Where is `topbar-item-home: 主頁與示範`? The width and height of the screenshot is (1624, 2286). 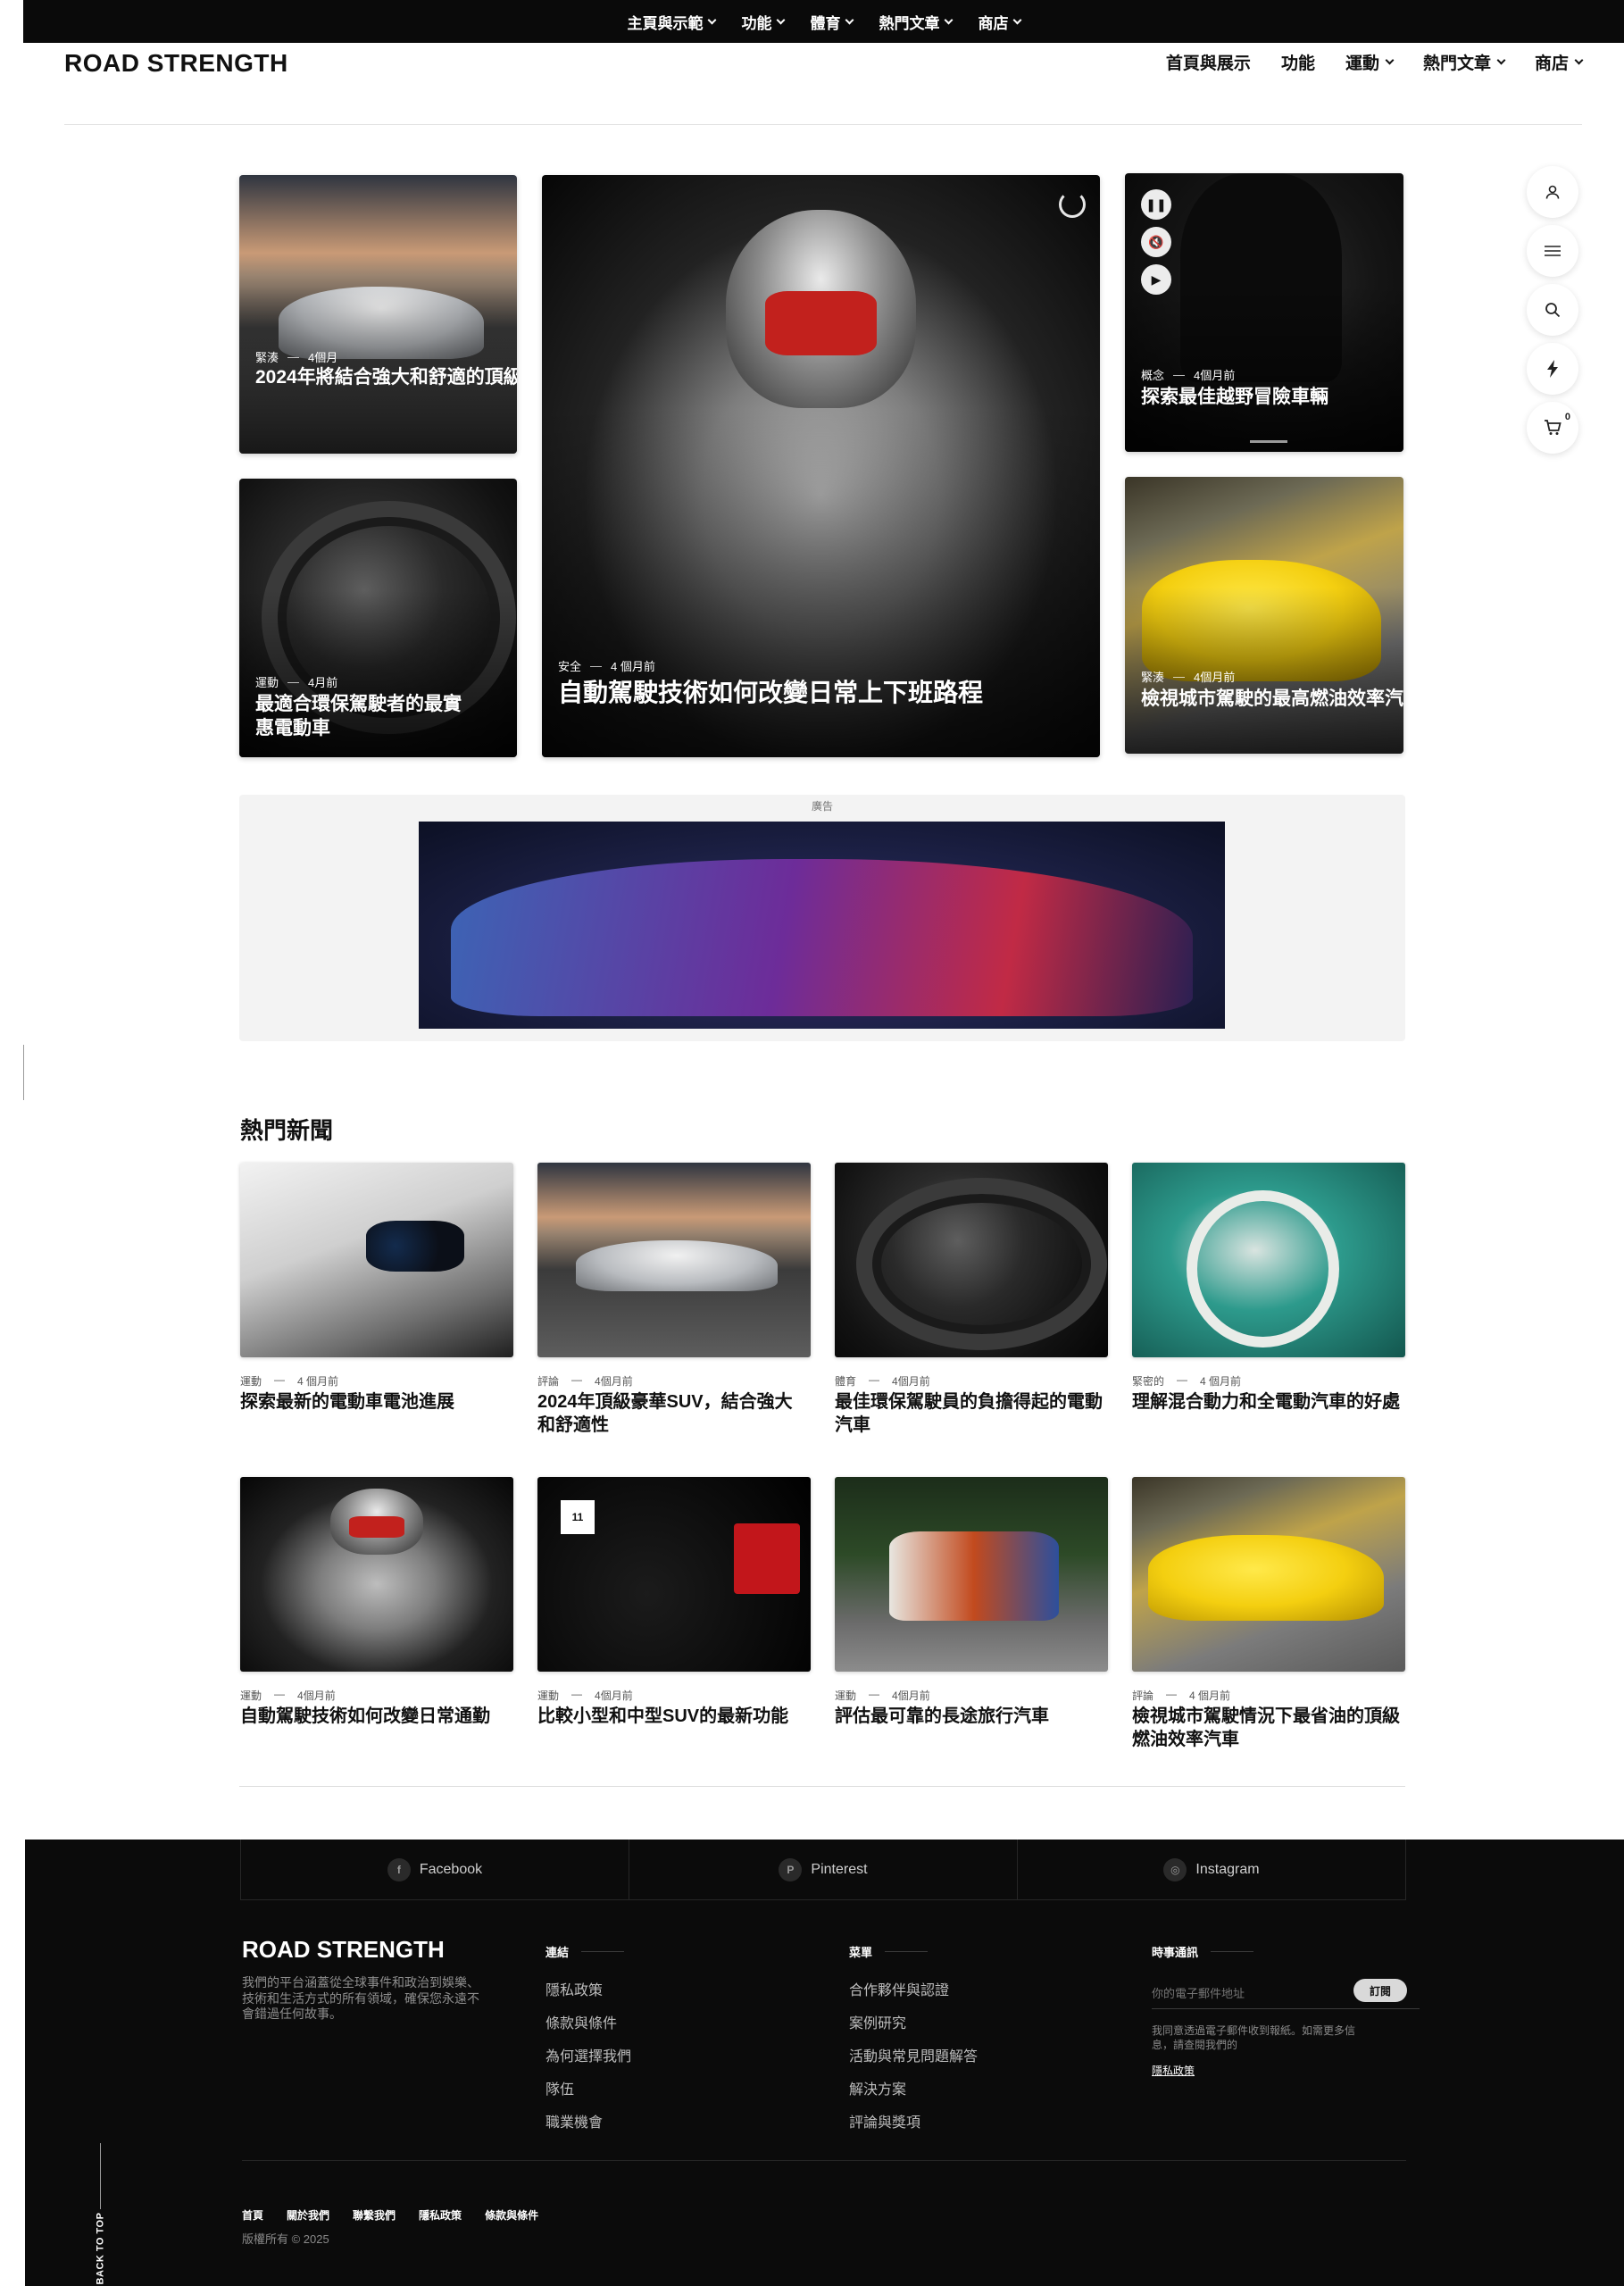 topbar-item-home: 主頁與示範 is located at coordinates (672, 22).